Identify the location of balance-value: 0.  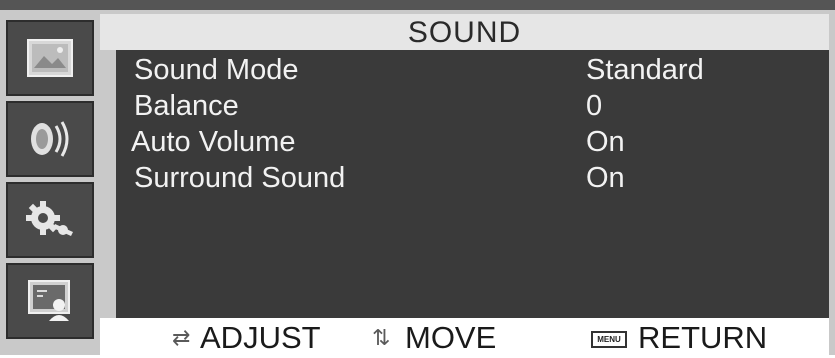
(594, 106).